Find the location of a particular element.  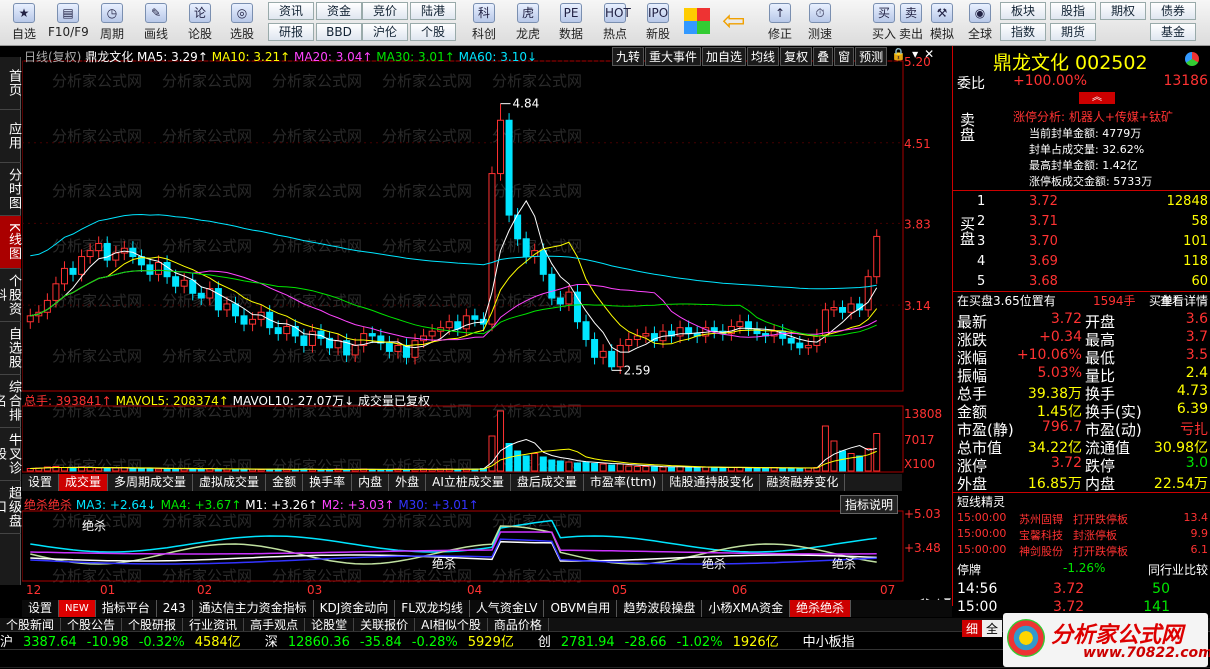

back-arrow-icon: ⇦ is located at coordinates (733, 21).